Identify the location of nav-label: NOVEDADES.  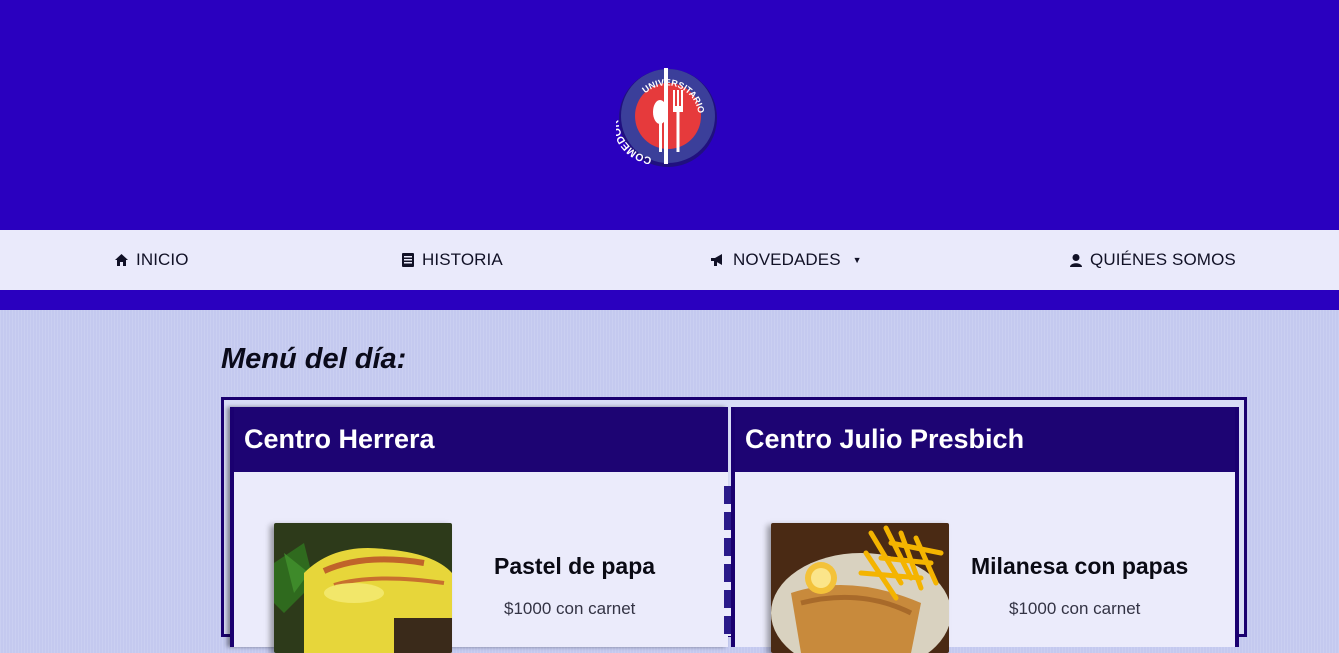
(787, 259).